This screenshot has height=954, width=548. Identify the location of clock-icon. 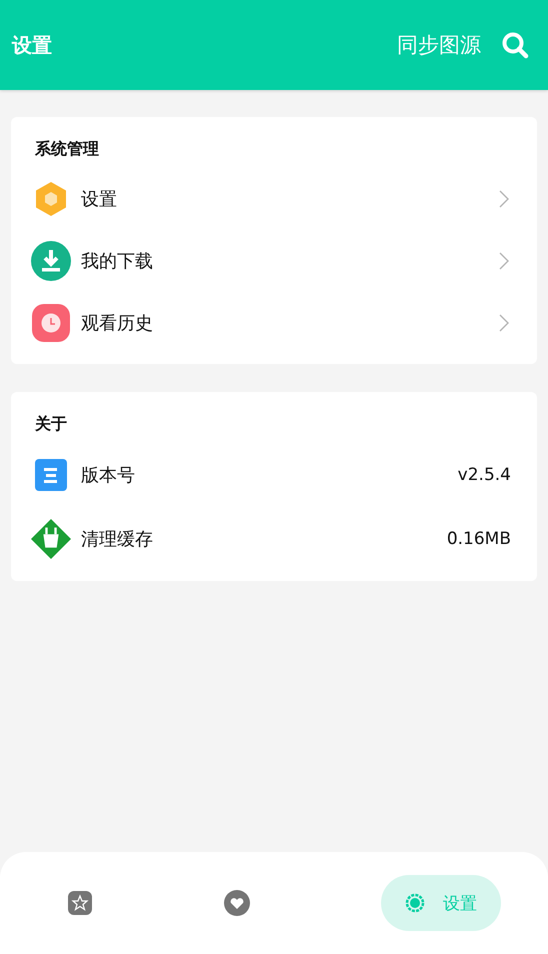
(51, 323).